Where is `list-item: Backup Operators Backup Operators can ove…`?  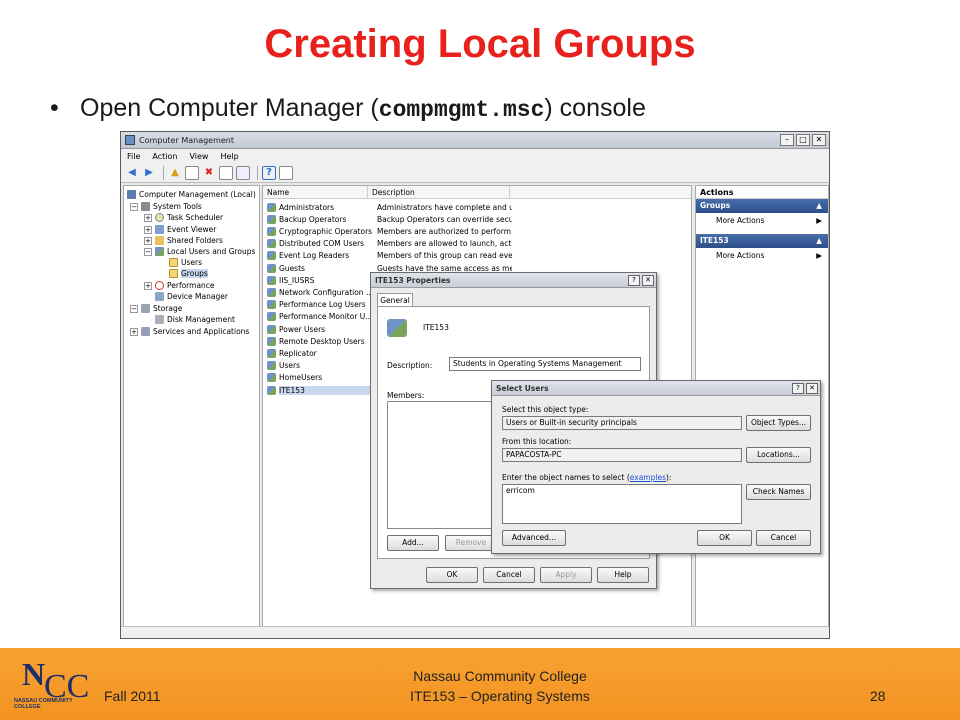
list-item: Backup Operators Backup Operators can ove… is located at coordinates (387, 219).